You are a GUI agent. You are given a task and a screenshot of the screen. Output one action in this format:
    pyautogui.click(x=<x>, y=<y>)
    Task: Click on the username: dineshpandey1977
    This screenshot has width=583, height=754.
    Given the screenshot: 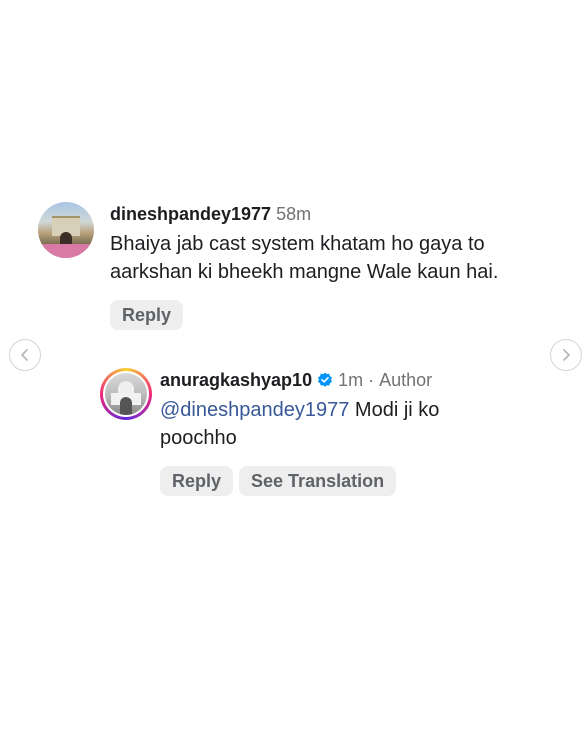 What is the action you would take?
    pyautogui.click(x=190, y=214)
    